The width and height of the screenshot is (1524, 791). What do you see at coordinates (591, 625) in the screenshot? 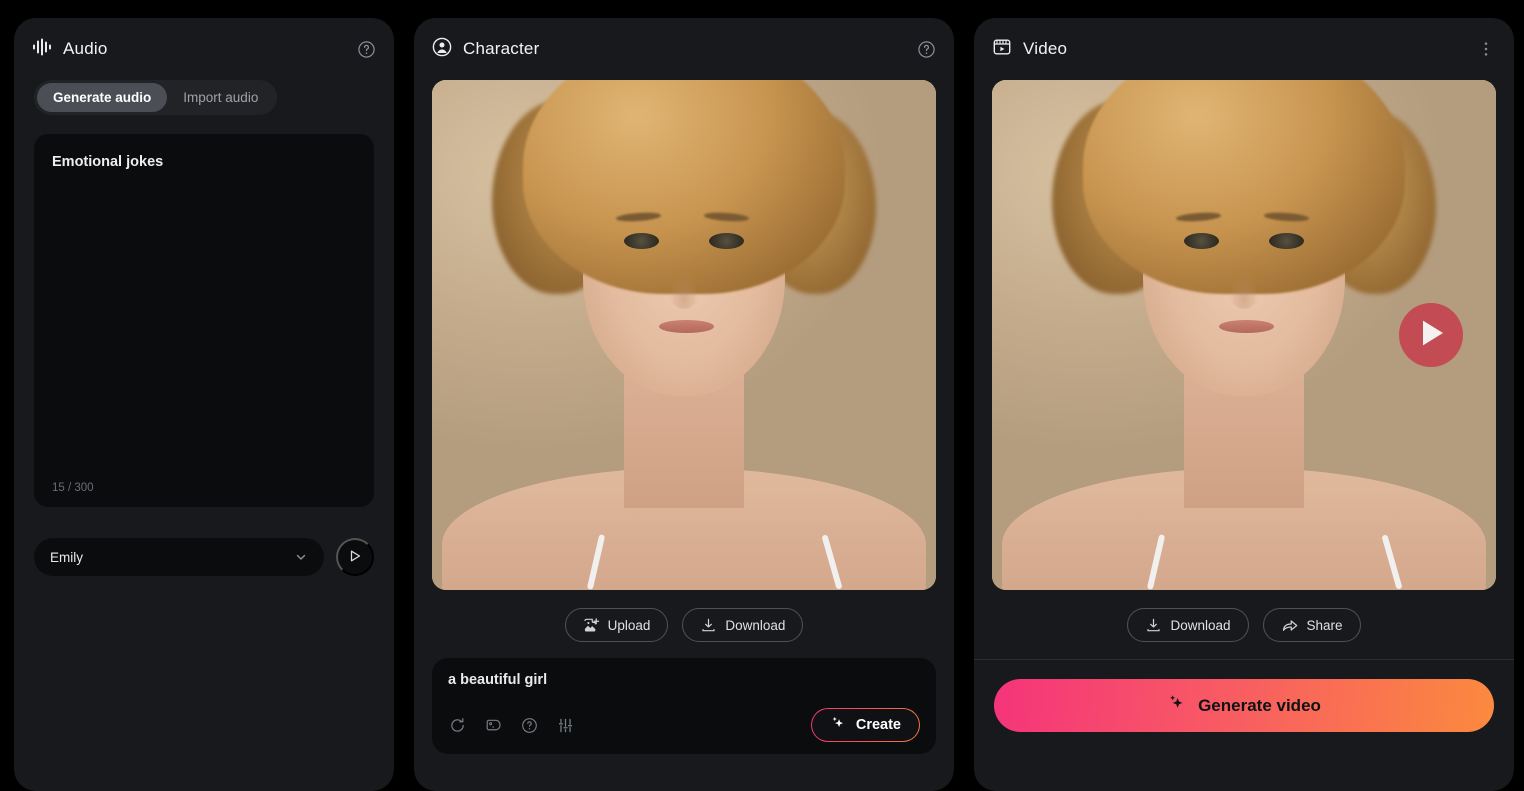
I see `image-plus-icon` at bounding box center [591, 625].